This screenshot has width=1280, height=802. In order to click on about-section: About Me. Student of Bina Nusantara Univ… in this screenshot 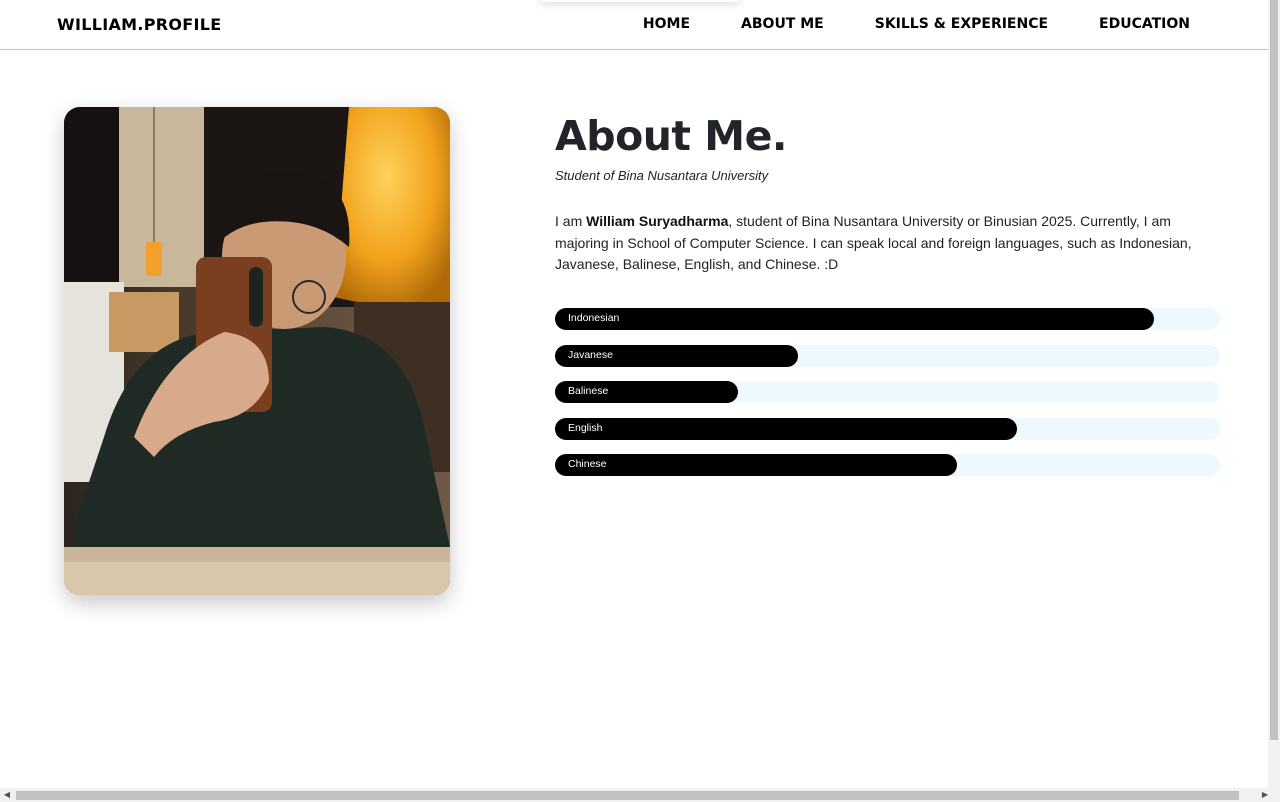, I will do `click(887, 201)`.